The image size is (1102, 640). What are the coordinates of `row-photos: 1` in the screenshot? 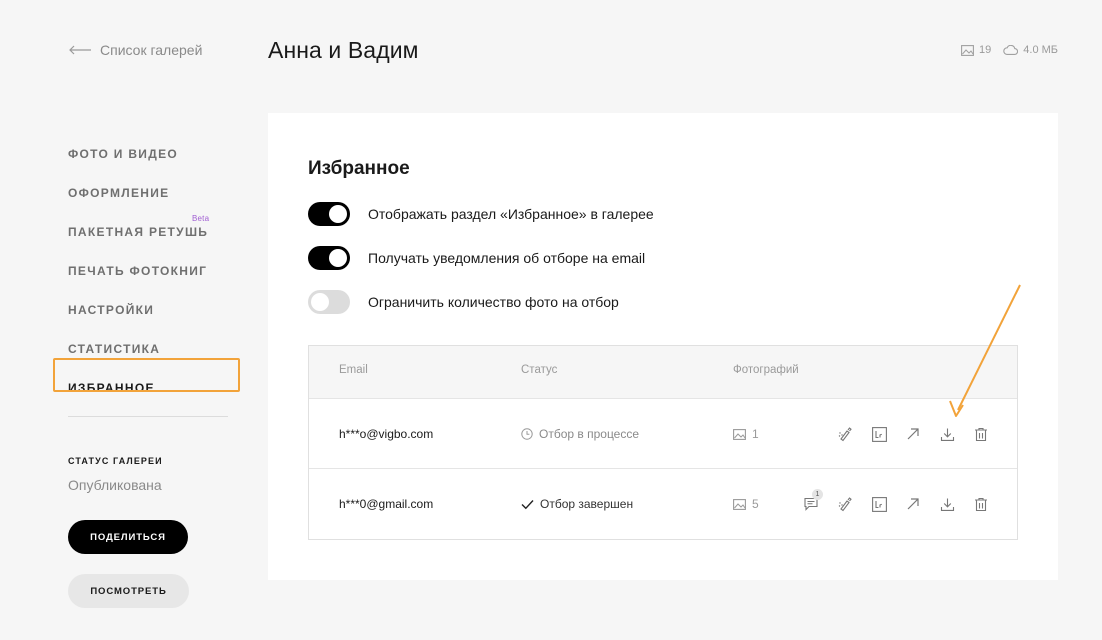 It's located at (746, 434).